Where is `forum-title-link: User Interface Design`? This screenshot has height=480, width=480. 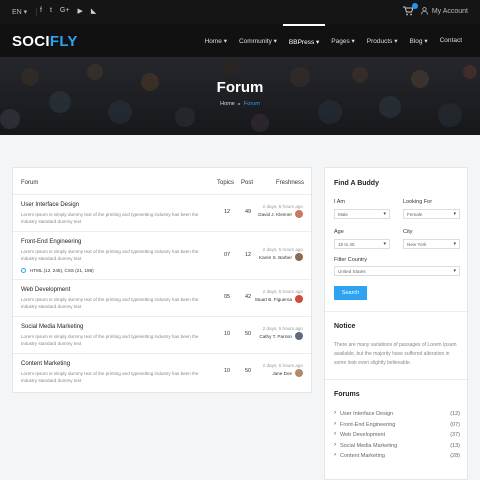 forum-title-link: User Interface Design is located at coordinates (50, 205).